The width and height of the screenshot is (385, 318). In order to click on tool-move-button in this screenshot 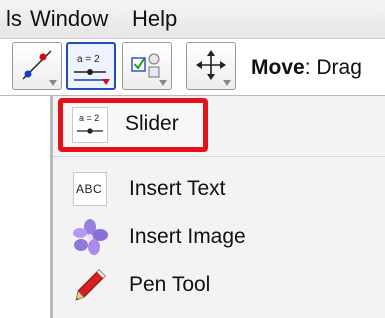, I will do `click(211, 66)`.